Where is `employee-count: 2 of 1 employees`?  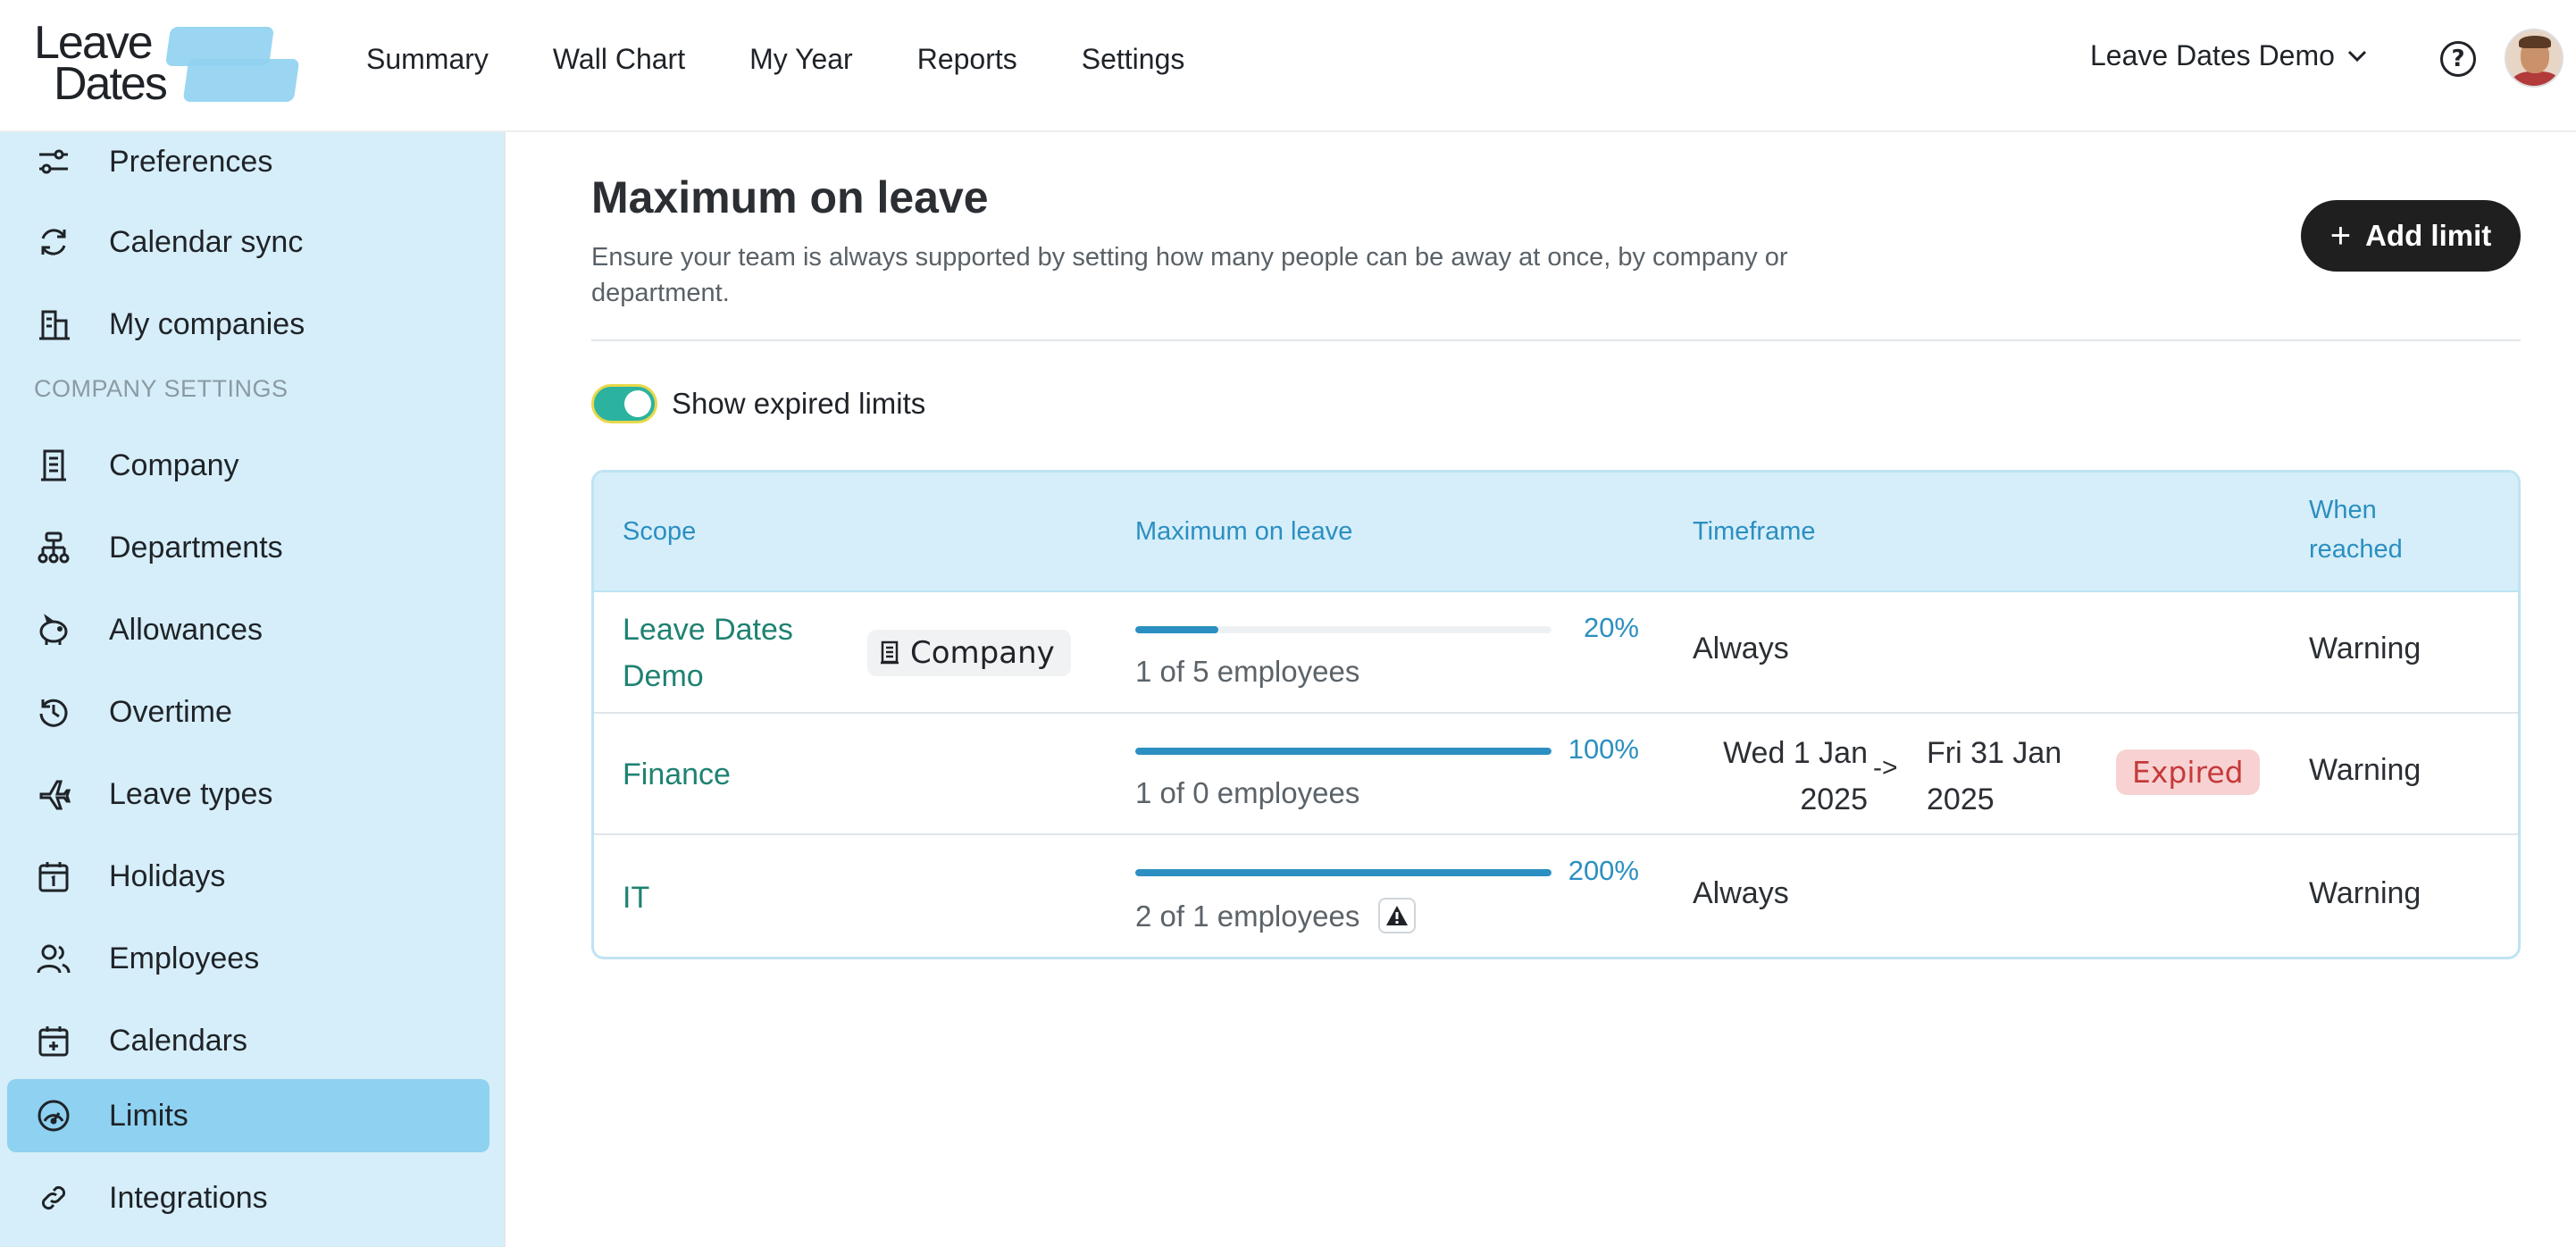 employee-count: 2 of 1 employees is located at coordinates (1248, 916).